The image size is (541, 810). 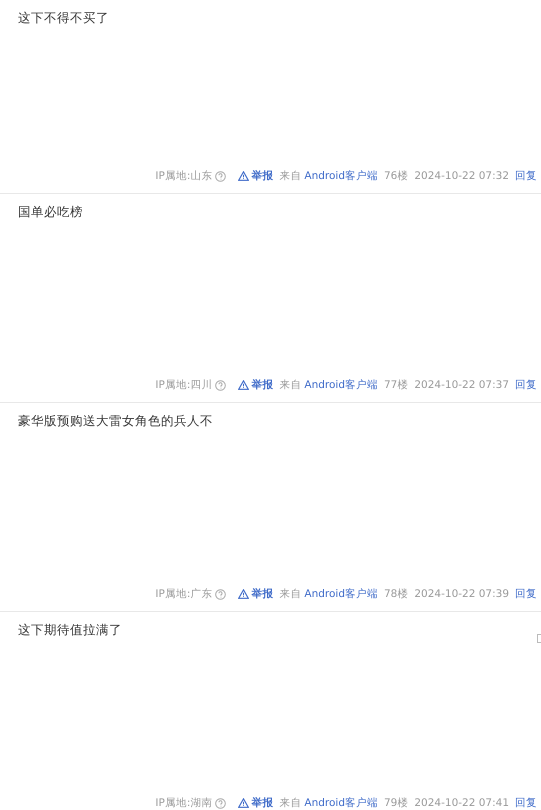 I want to click on floor-number: 76楼, so click(x=396, y=176).